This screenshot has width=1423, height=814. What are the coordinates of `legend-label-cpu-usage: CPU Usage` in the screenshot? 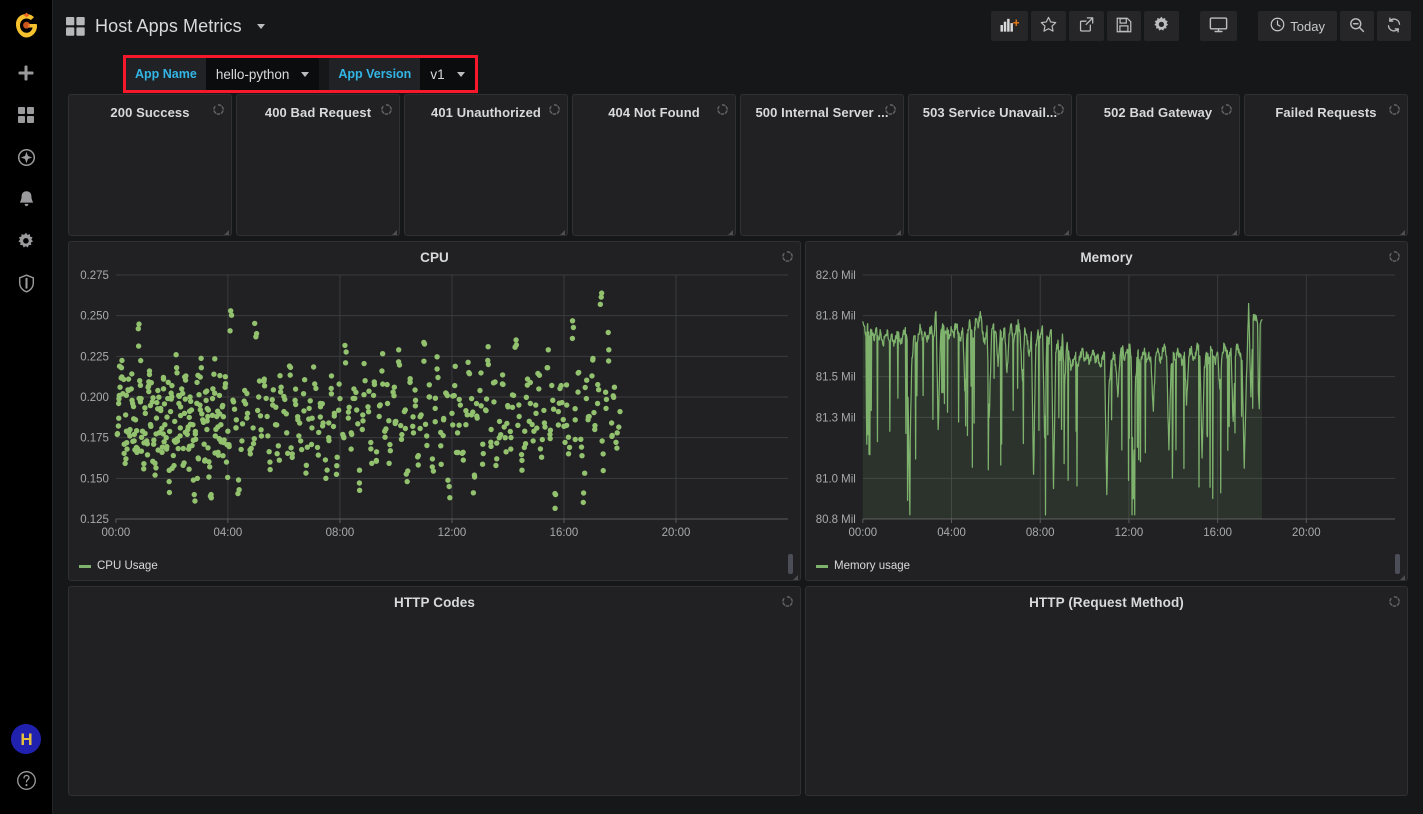 It's located at (127, 566).